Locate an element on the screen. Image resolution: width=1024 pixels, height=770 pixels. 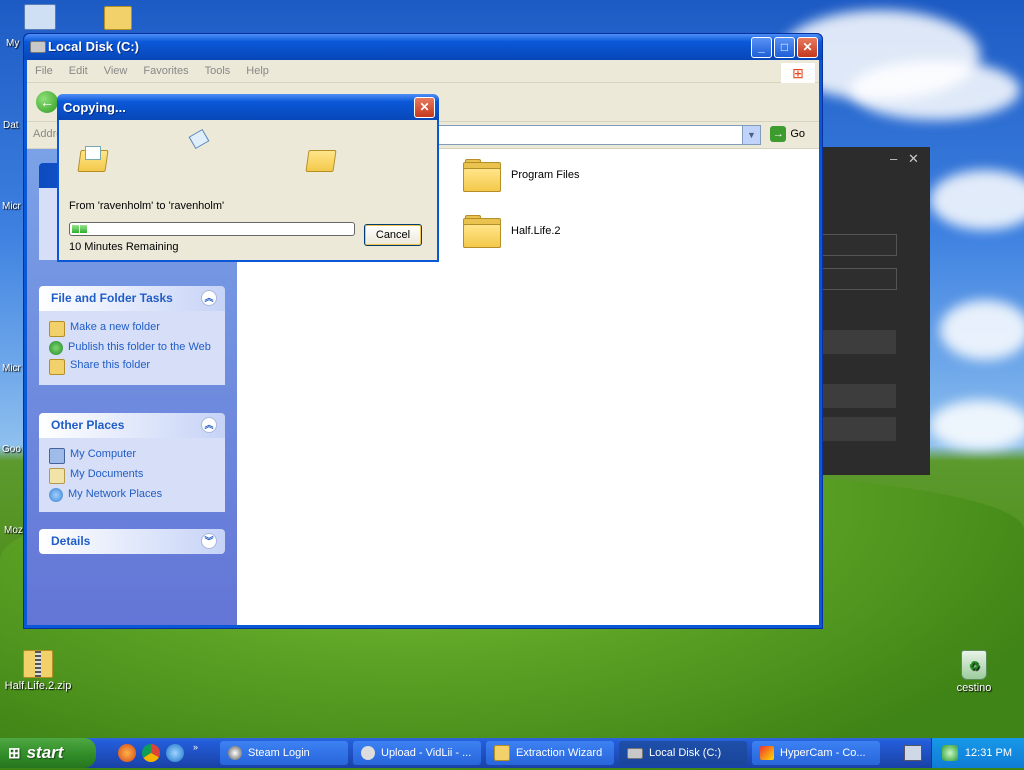
clock: 12:31 PM is located at coordinates (988, 753).